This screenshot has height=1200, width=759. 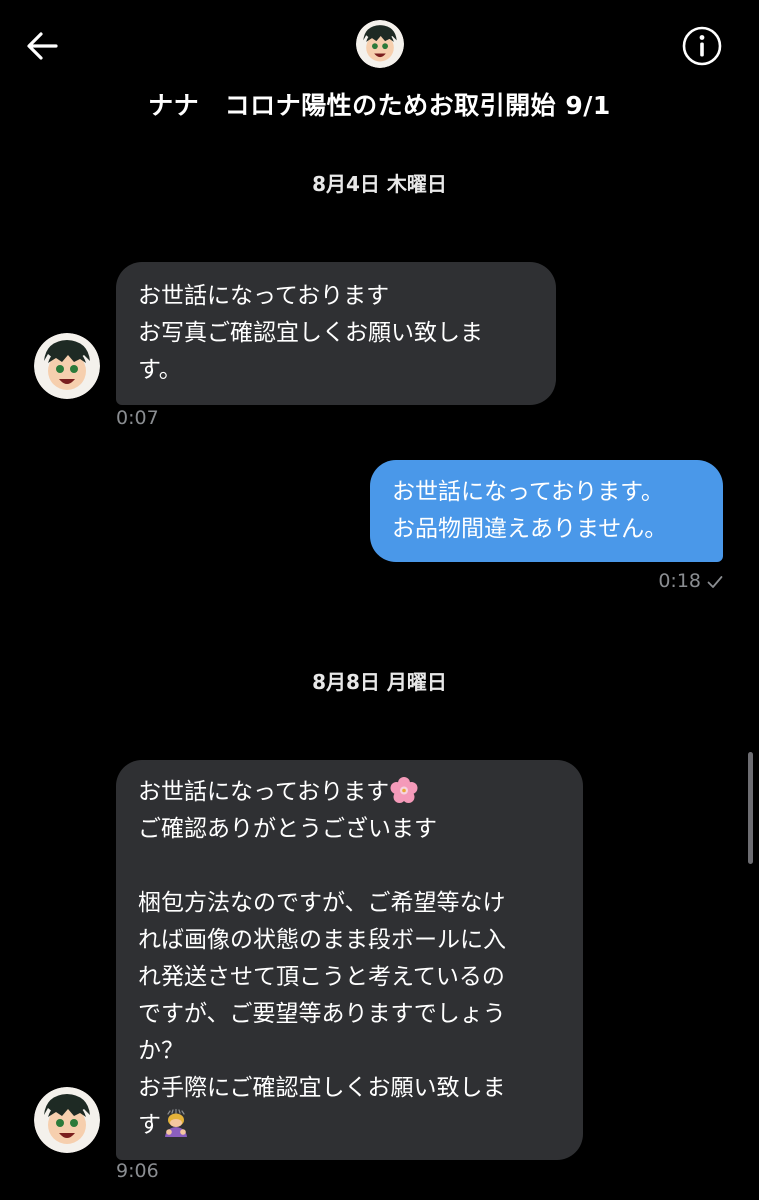 What do you see at coordinates (137, 1171) in the screenshot?
I see `message-timestamp: 9:06` at bounding box center [137, 1171].